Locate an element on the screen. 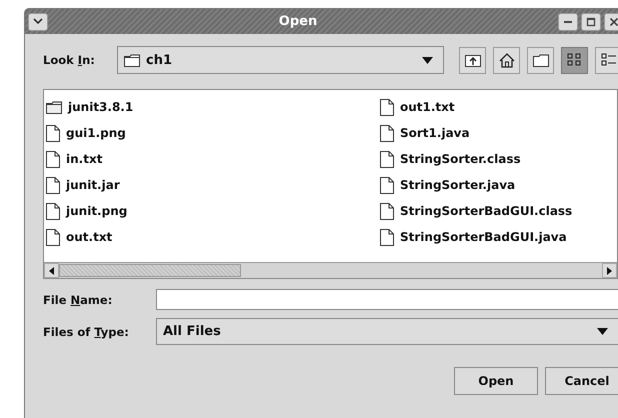 Image resolution: width=618 pixels, height=418 pixels. file-item: in.txt is located at coordinates (84, 159).